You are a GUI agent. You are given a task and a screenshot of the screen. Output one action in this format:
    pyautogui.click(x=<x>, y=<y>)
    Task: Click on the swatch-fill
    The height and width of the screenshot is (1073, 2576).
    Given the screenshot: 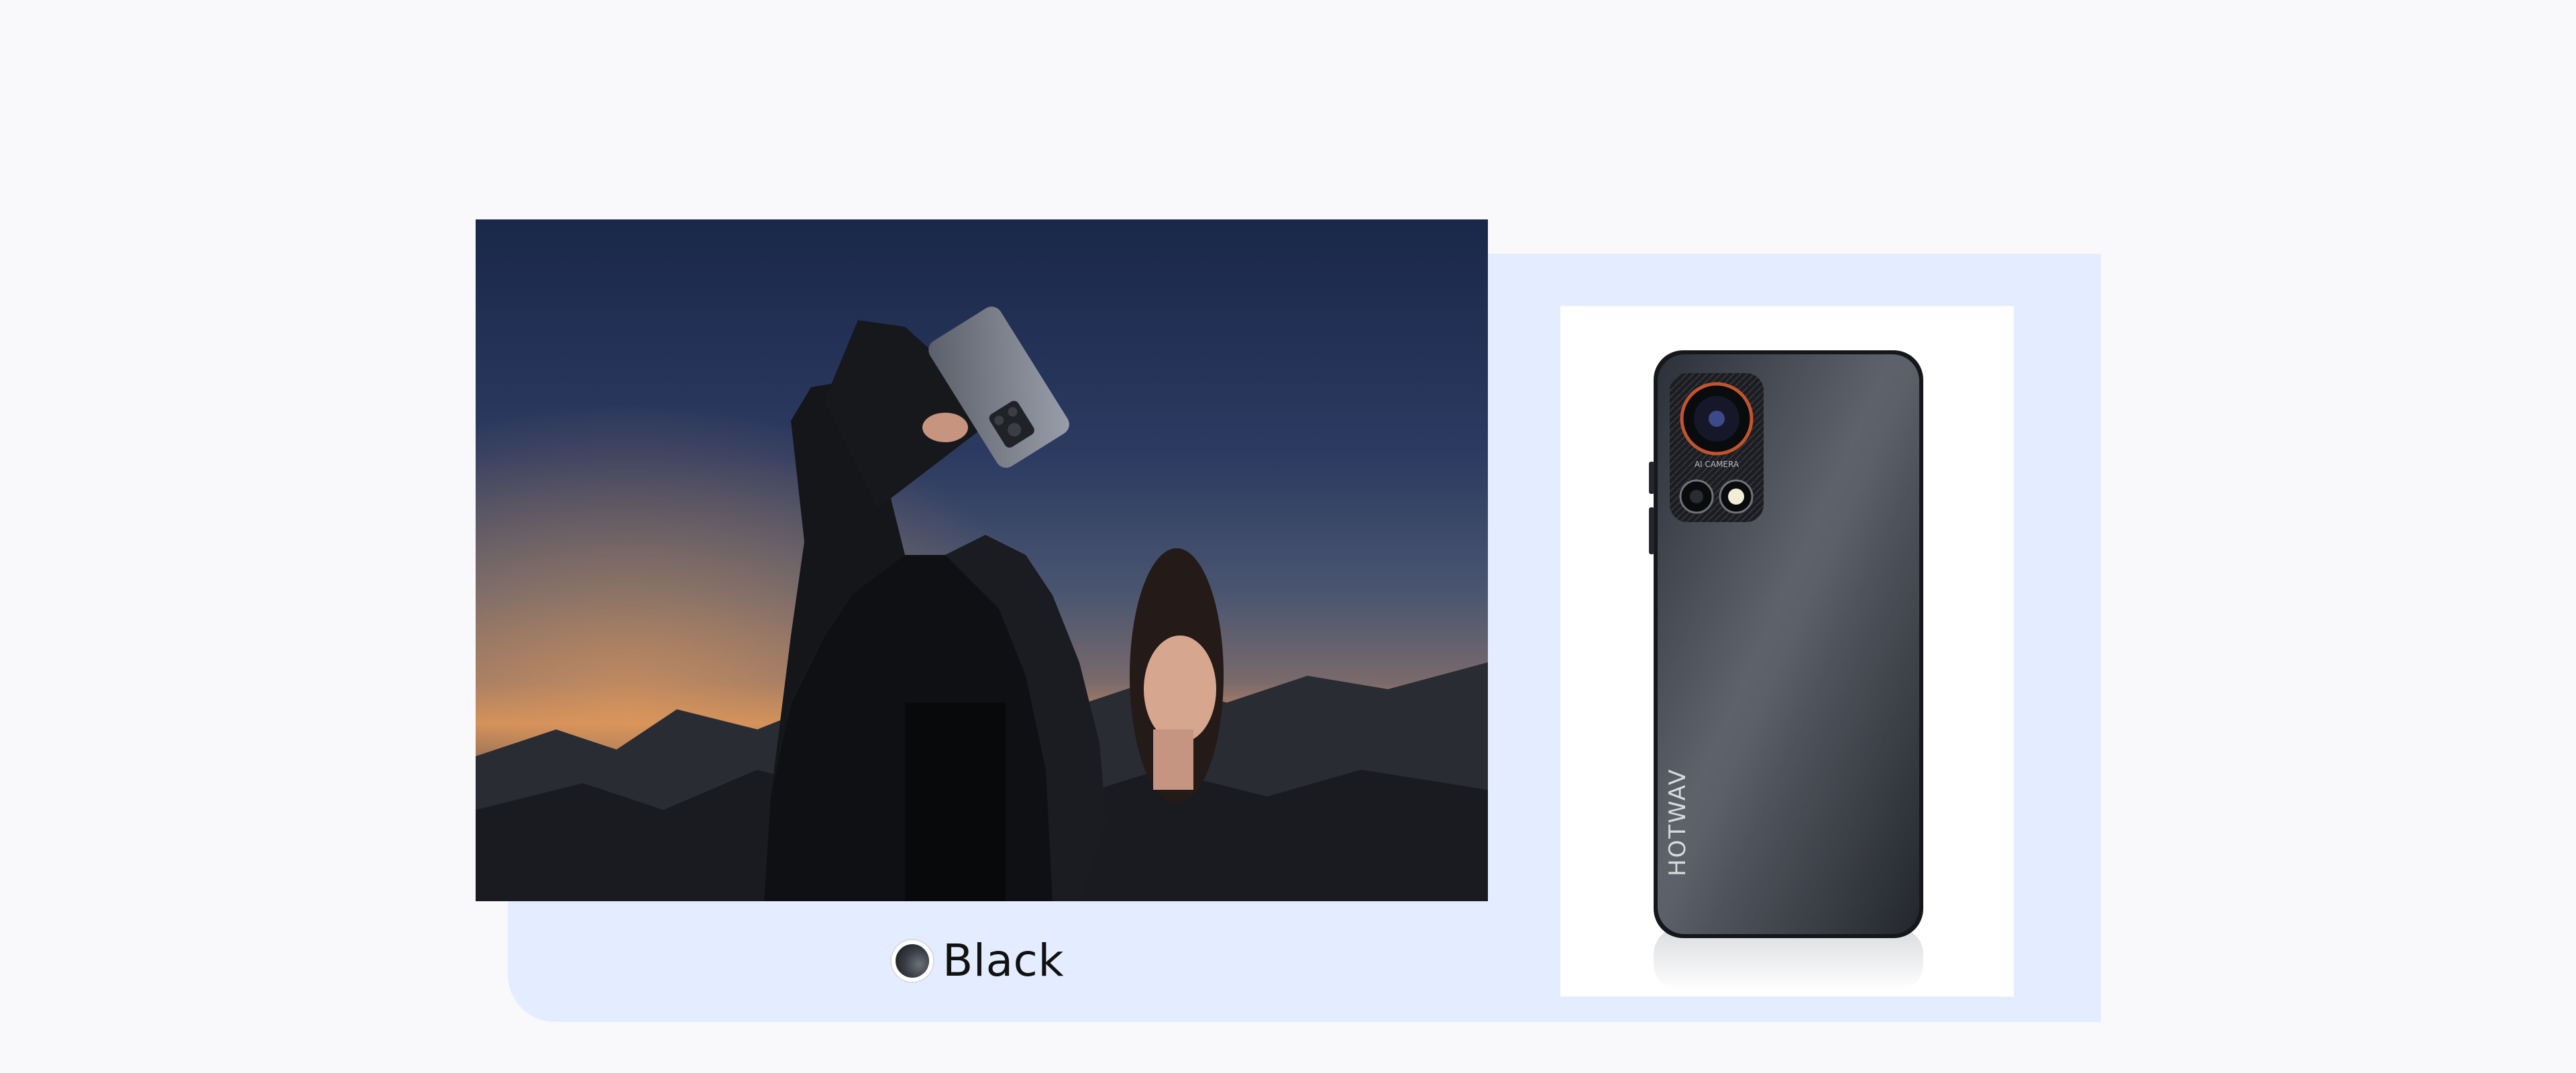 What is the action you would take?
    pyautogui.click(x=912, y=961)
    